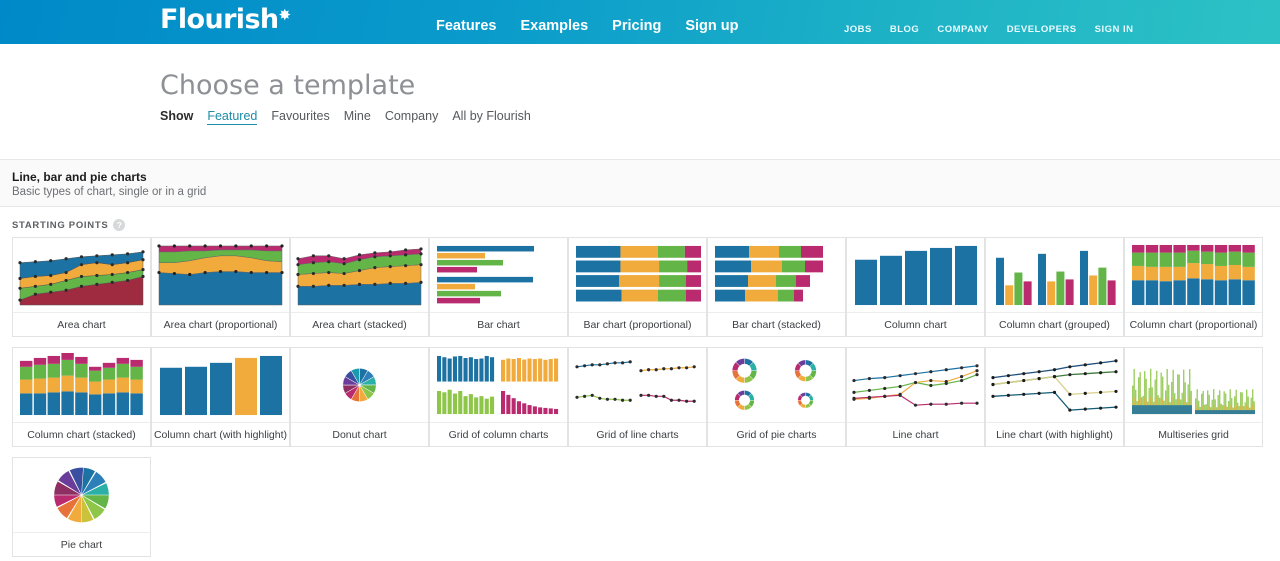  Describe the element at coordinates (554, 26) in the screenshot. I see `nav-examples: Examples` at that location.